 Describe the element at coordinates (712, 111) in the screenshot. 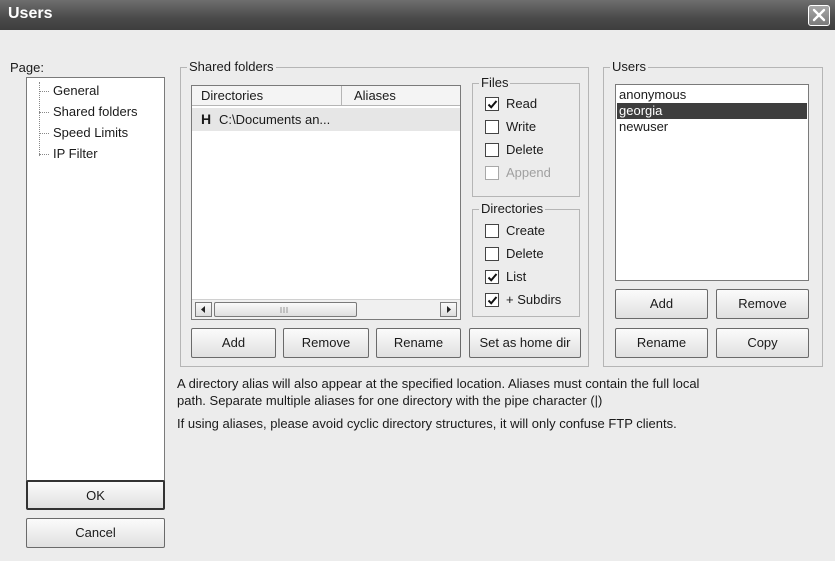

I see `user-item-georgia: georgia` at that location.